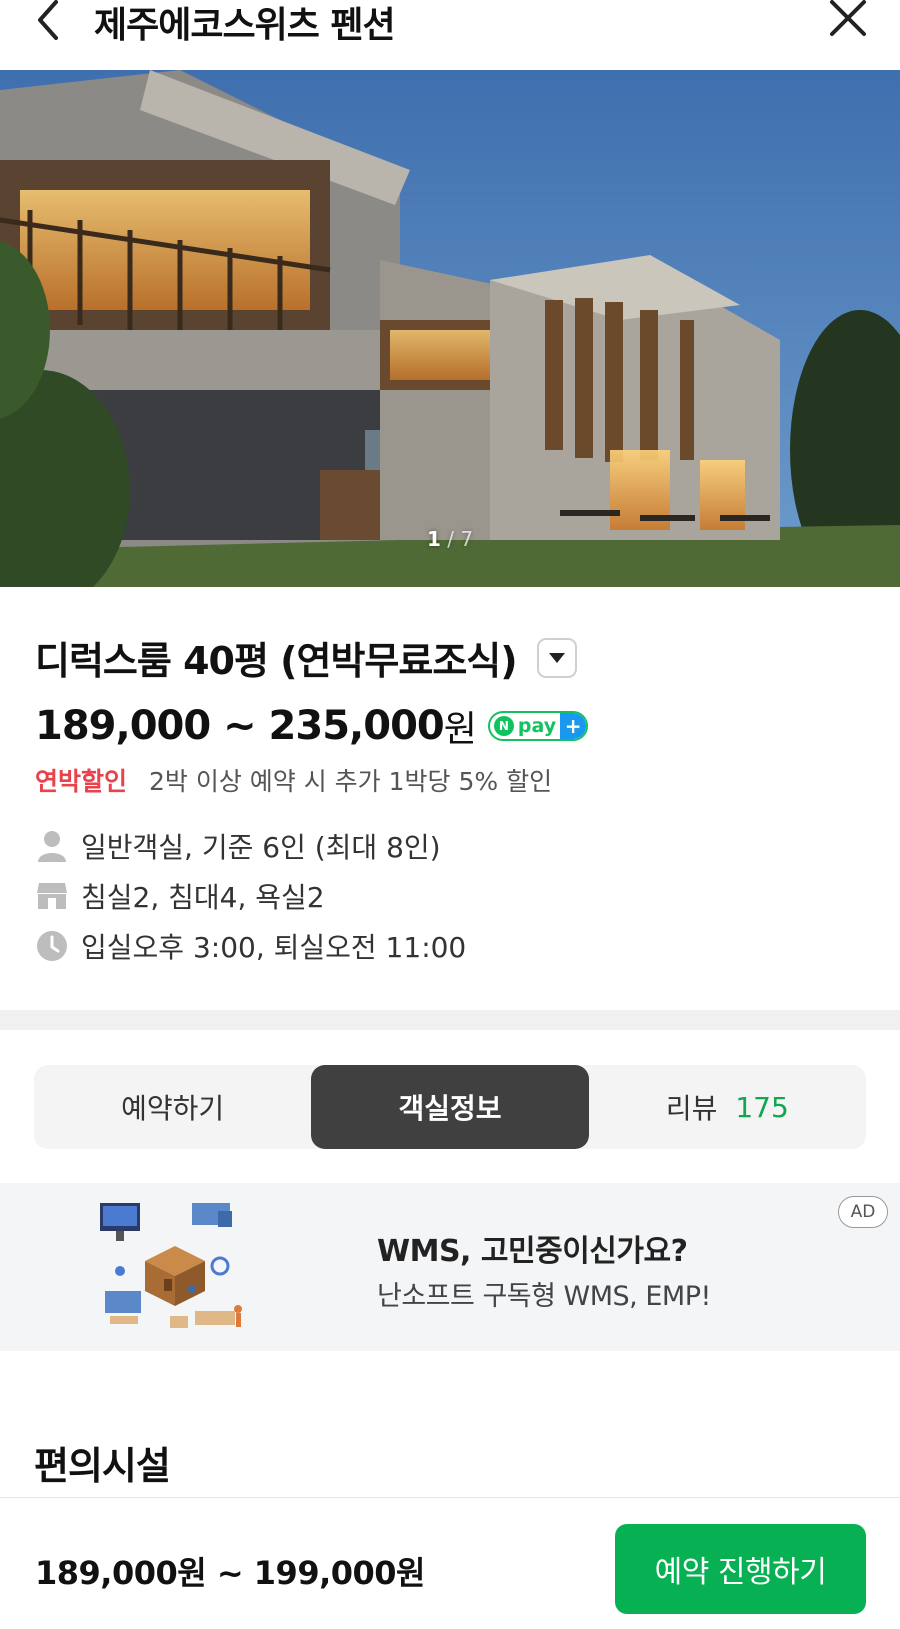 This screenshot has height=1629, width=900. Describe the element at coordinates (81, 781) in the screenshot. I see `discount-label: 연박할인` at that location.